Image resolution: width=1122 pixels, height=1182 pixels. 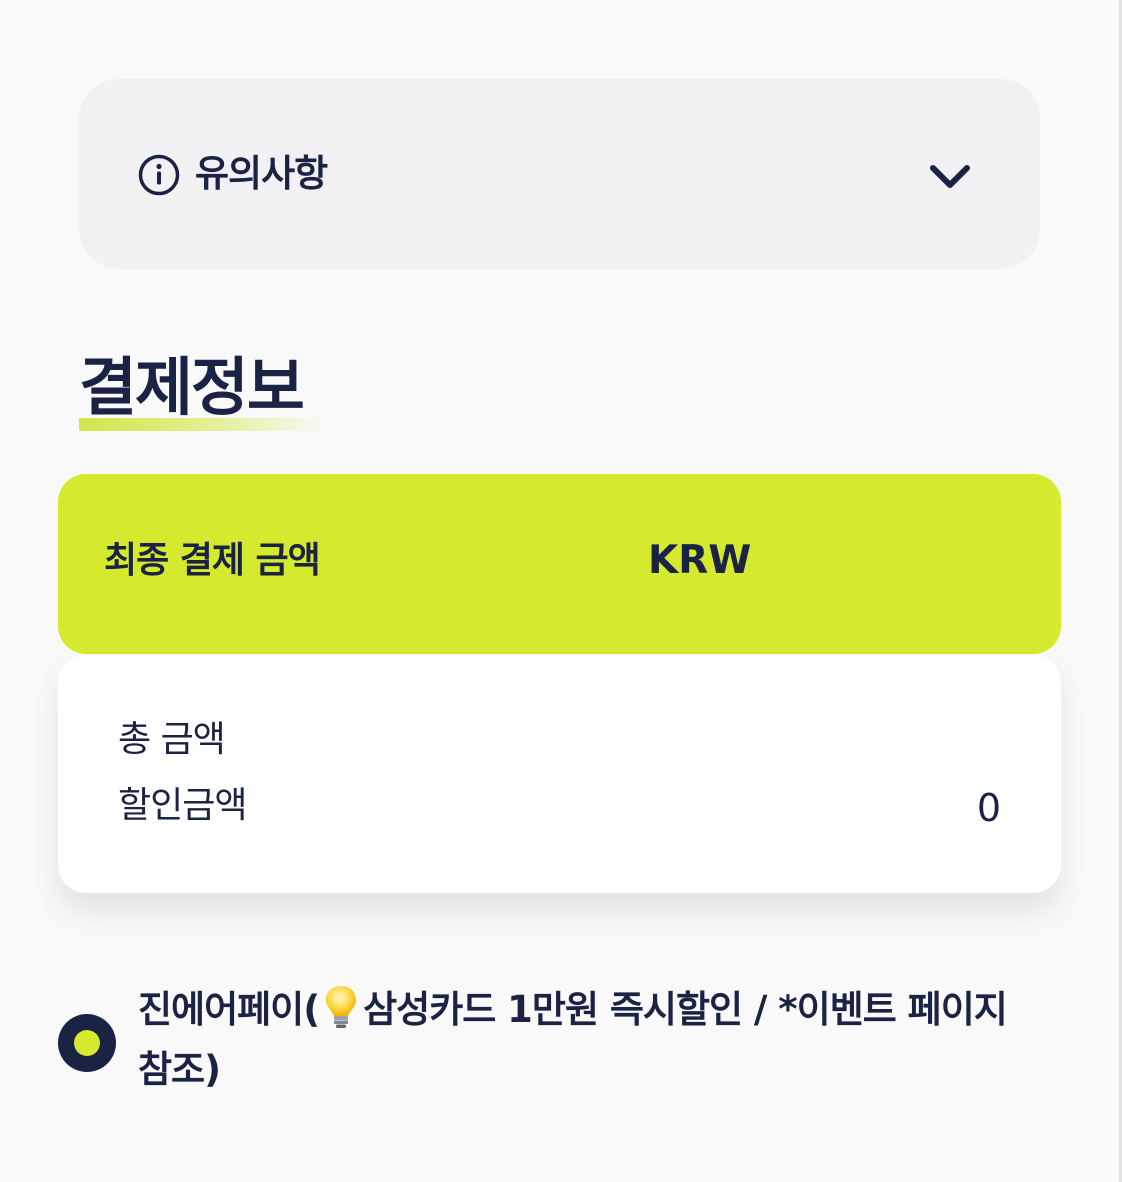 I want to click on payment-option-label: 진에어페이( 삼성카드 1만원 즉시할인 / *이벤트 페이지 참조), so click(x=593, y=1040).